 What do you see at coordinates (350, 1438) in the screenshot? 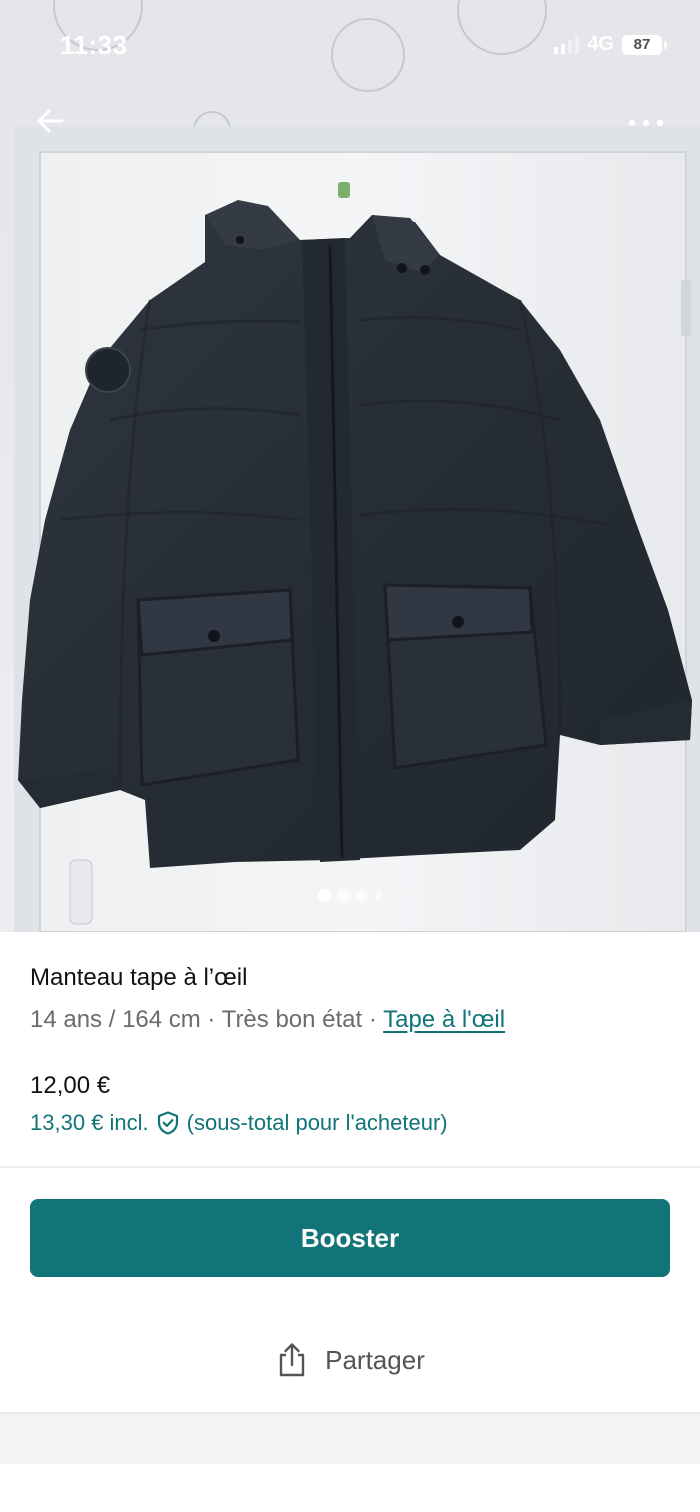
I see `footer-band` at bounding box center [350, 1438].